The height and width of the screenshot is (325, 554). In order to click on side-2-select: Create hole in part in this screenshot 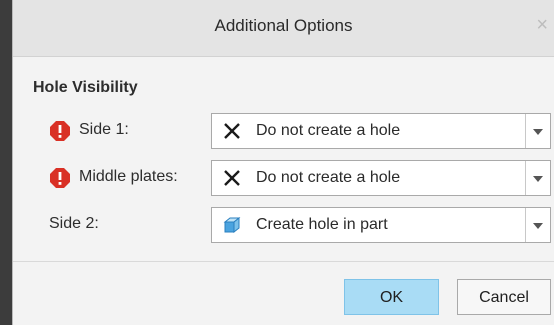, I will do `click(381, 225)`.